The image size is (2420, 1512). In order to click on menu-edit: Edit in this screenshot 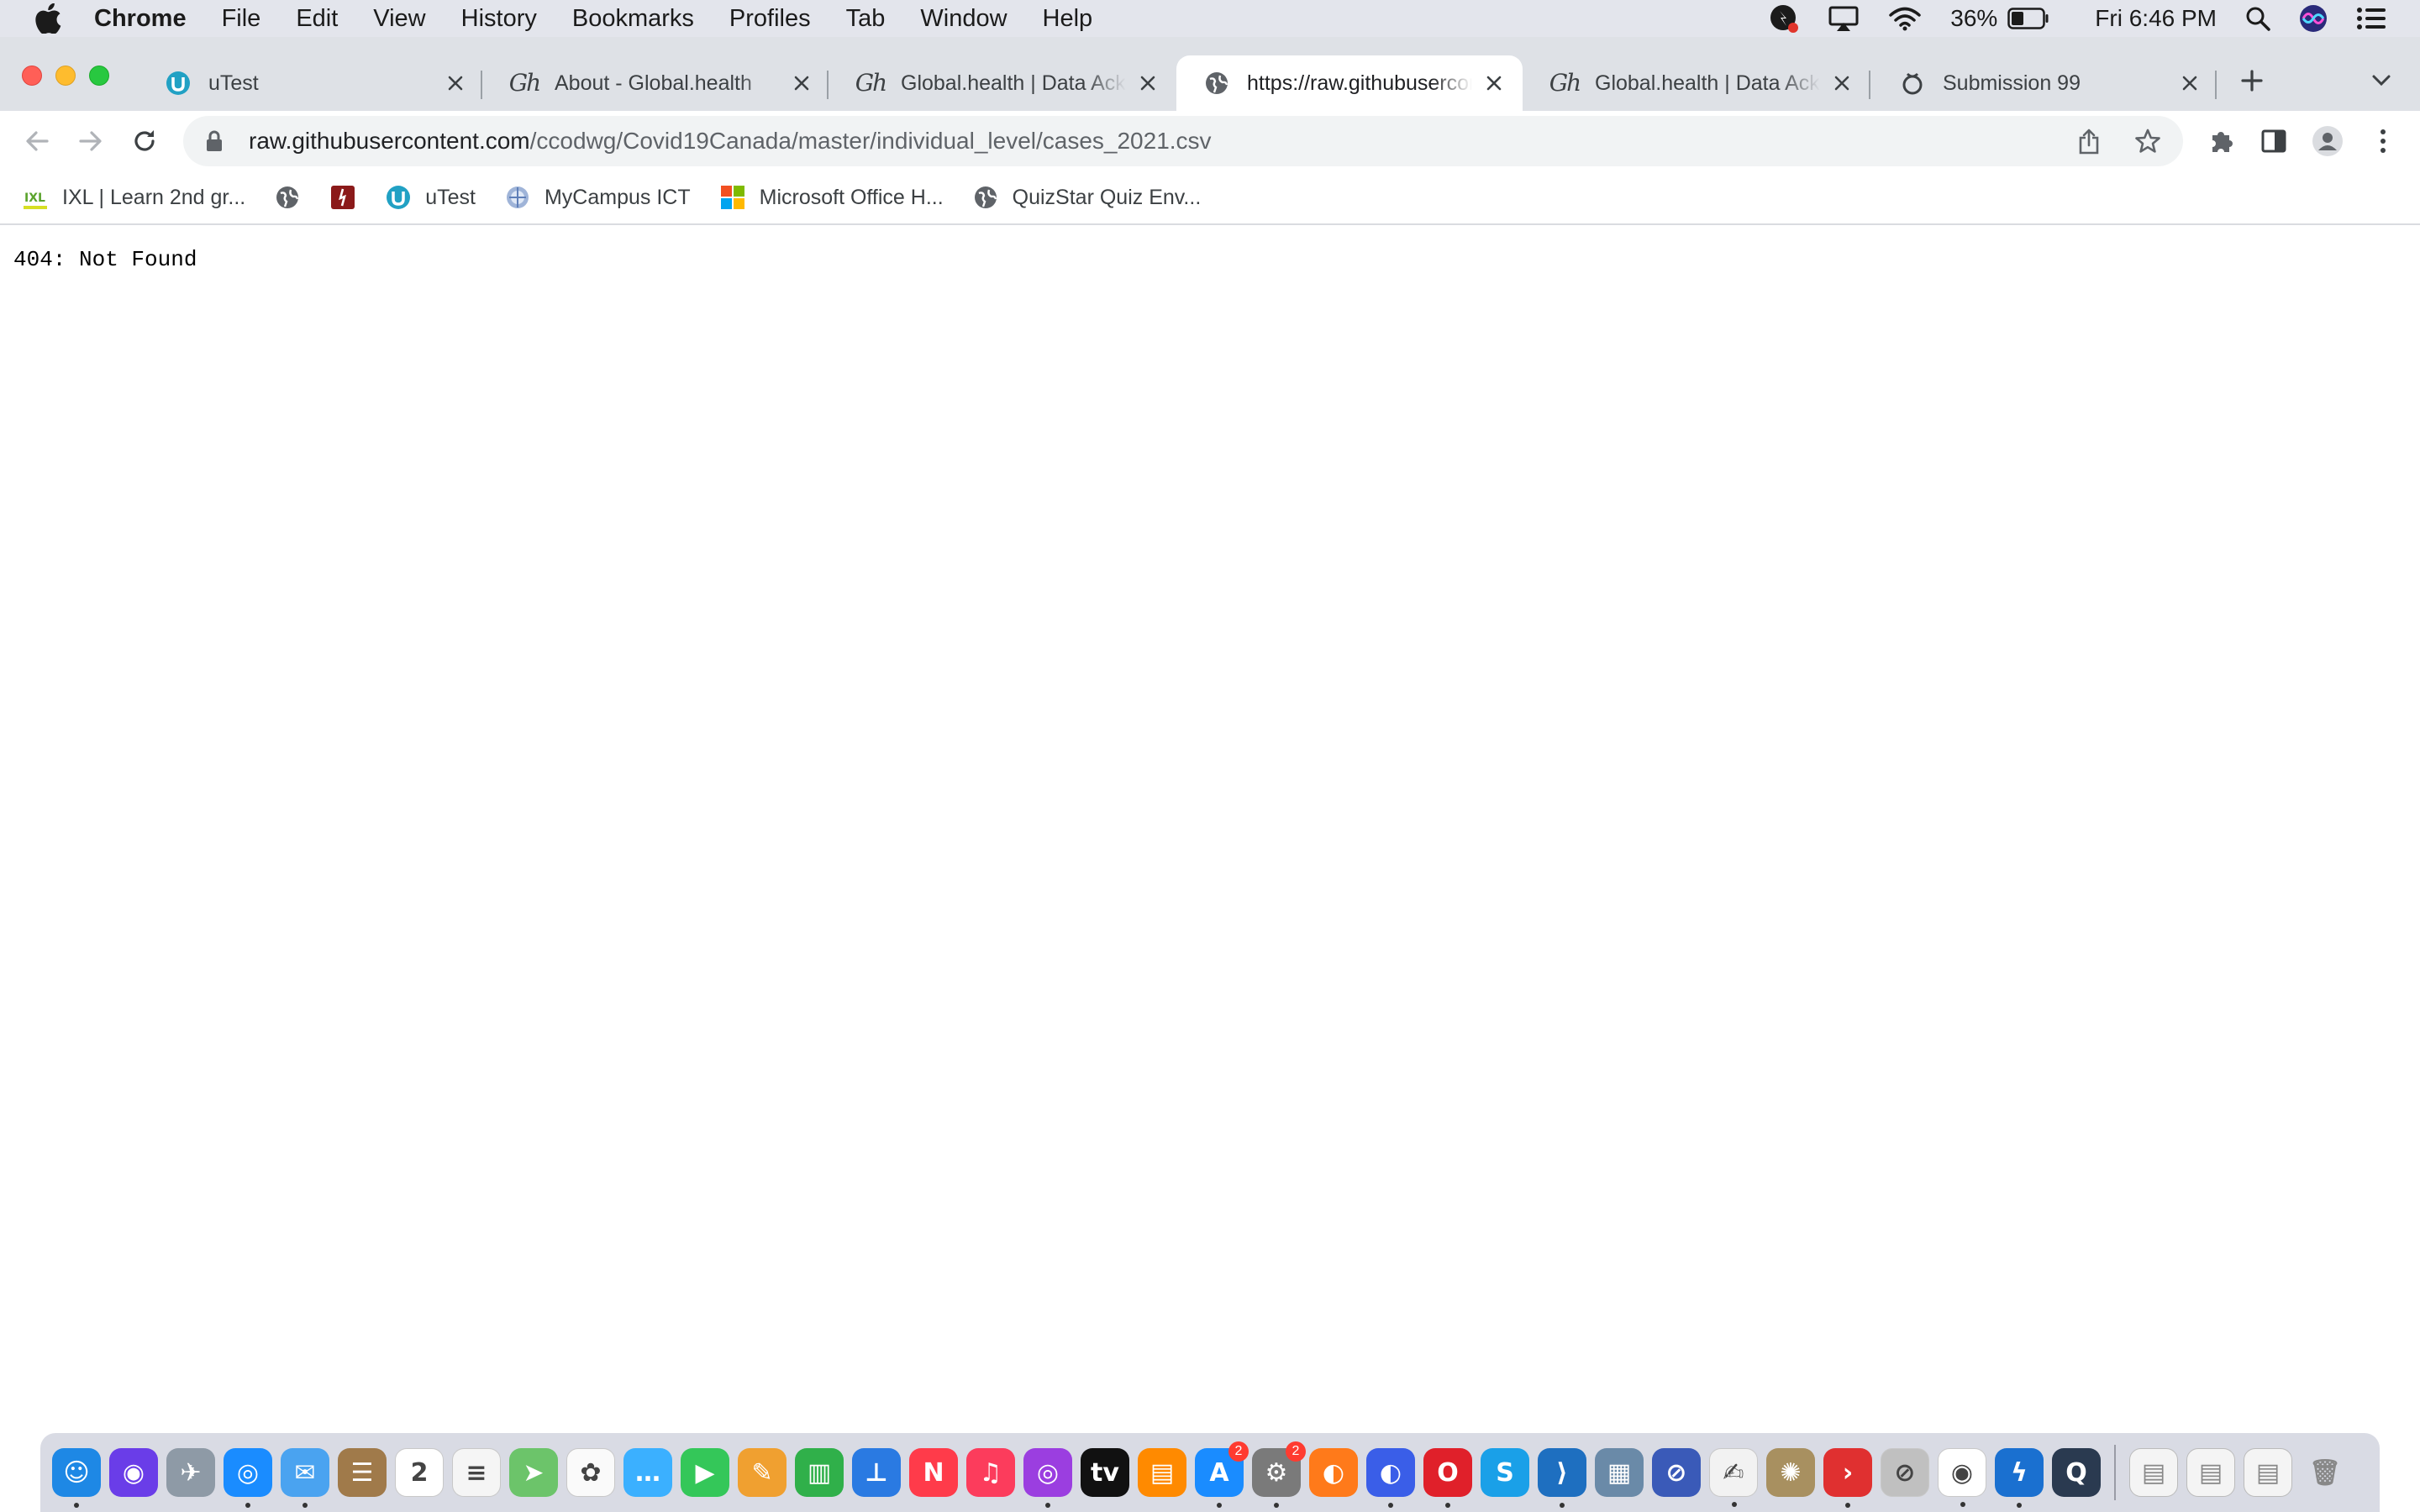, I will do `click(317, 19)`.